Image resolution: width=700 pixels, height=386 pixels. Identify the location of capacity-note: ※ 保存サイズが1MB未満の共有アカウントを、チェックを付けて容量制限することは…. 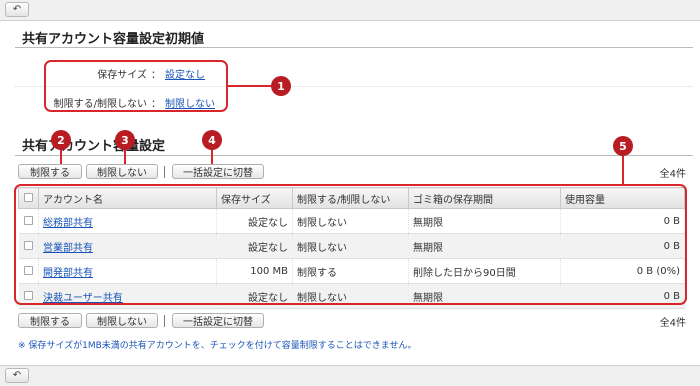
(217, 346).